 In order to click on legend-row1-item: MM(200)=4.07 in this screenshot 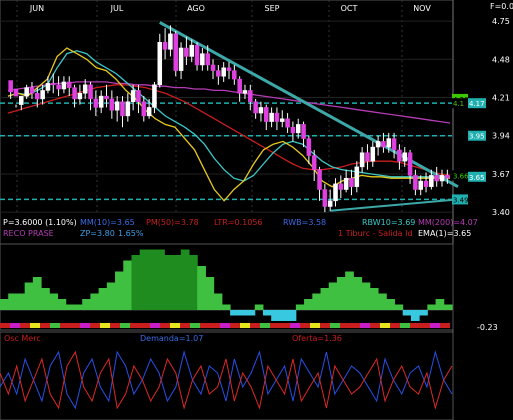, I will do `click(448, 222)`.